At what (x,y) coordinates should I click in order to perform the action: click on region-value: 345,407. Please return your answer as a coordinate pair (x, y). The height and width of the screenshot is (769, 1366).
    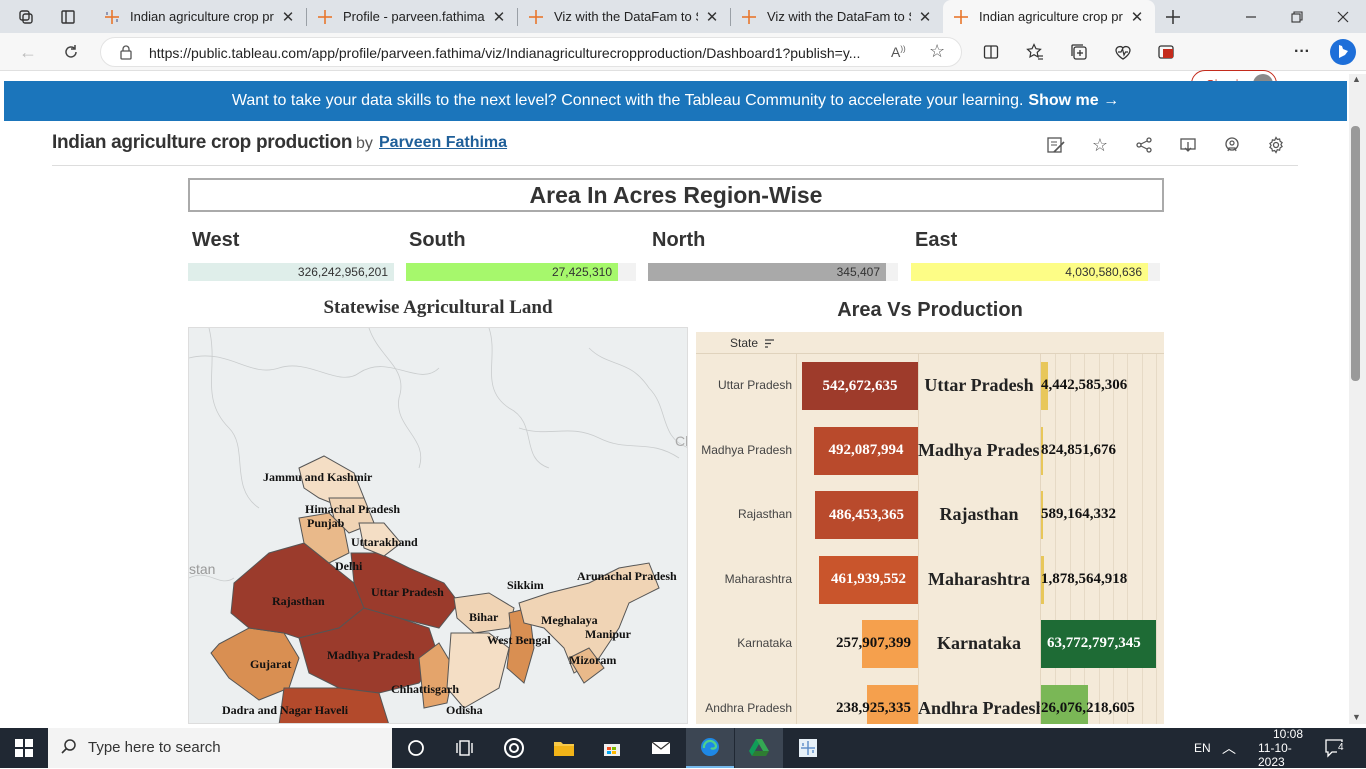
    Looking at the image, I should click on (858, 272).